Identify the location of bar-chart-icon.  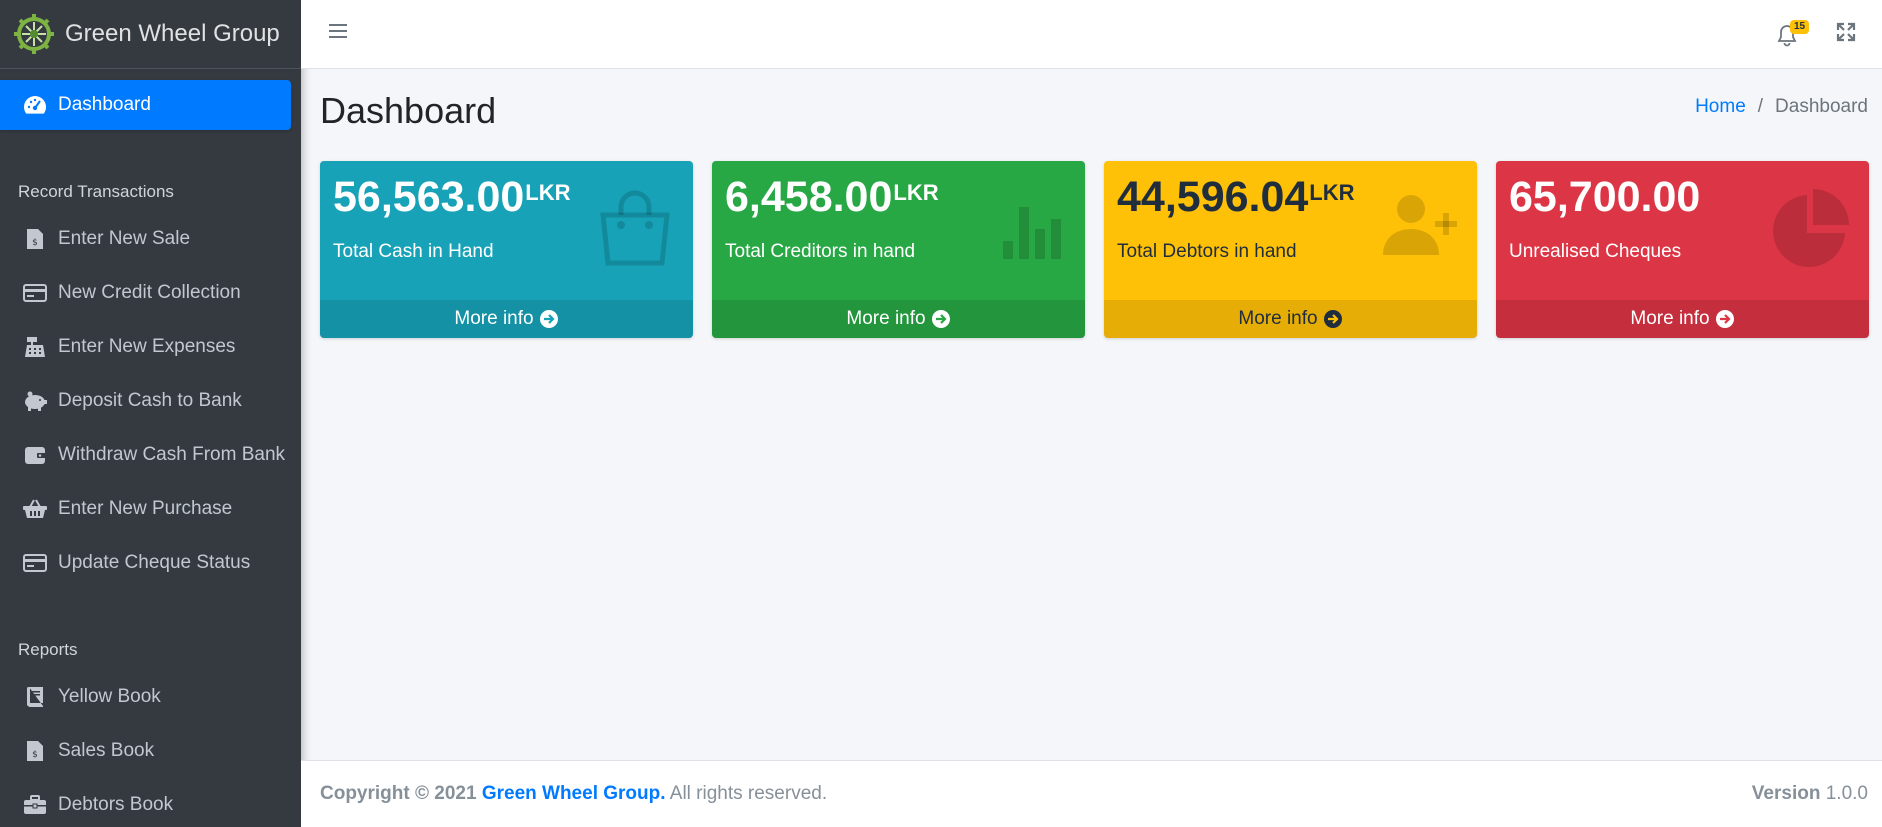
(1027, 227).